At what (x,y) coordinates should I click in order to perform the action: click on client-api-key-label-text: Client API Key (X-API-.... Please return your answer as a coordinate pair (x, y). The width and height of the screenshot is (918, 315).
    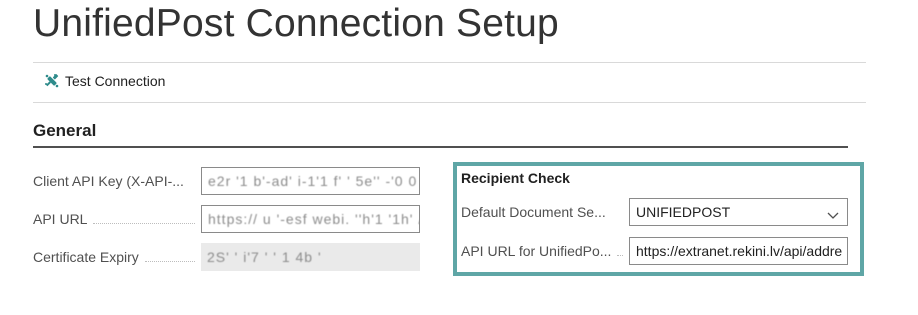
    Looking at the image, I should click on (108, 181).